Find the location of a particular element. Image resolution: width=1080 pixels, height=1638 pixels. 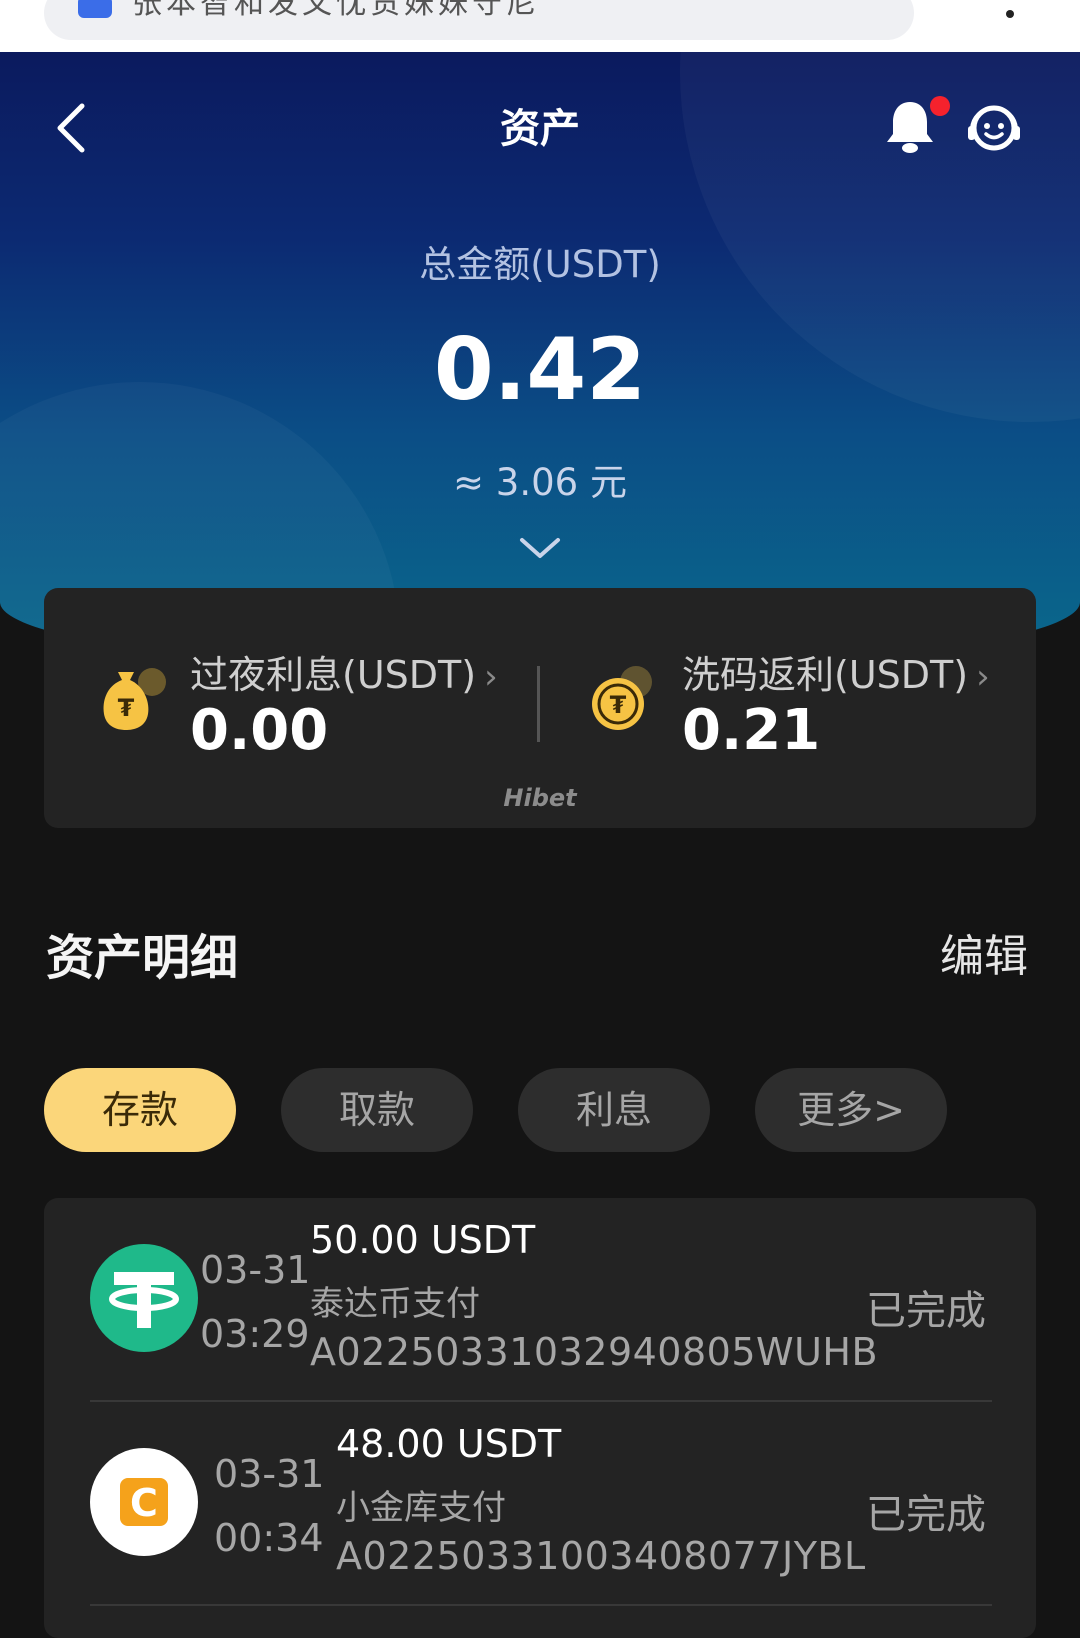

customer-service-icon is located at coordinates (994, 128).